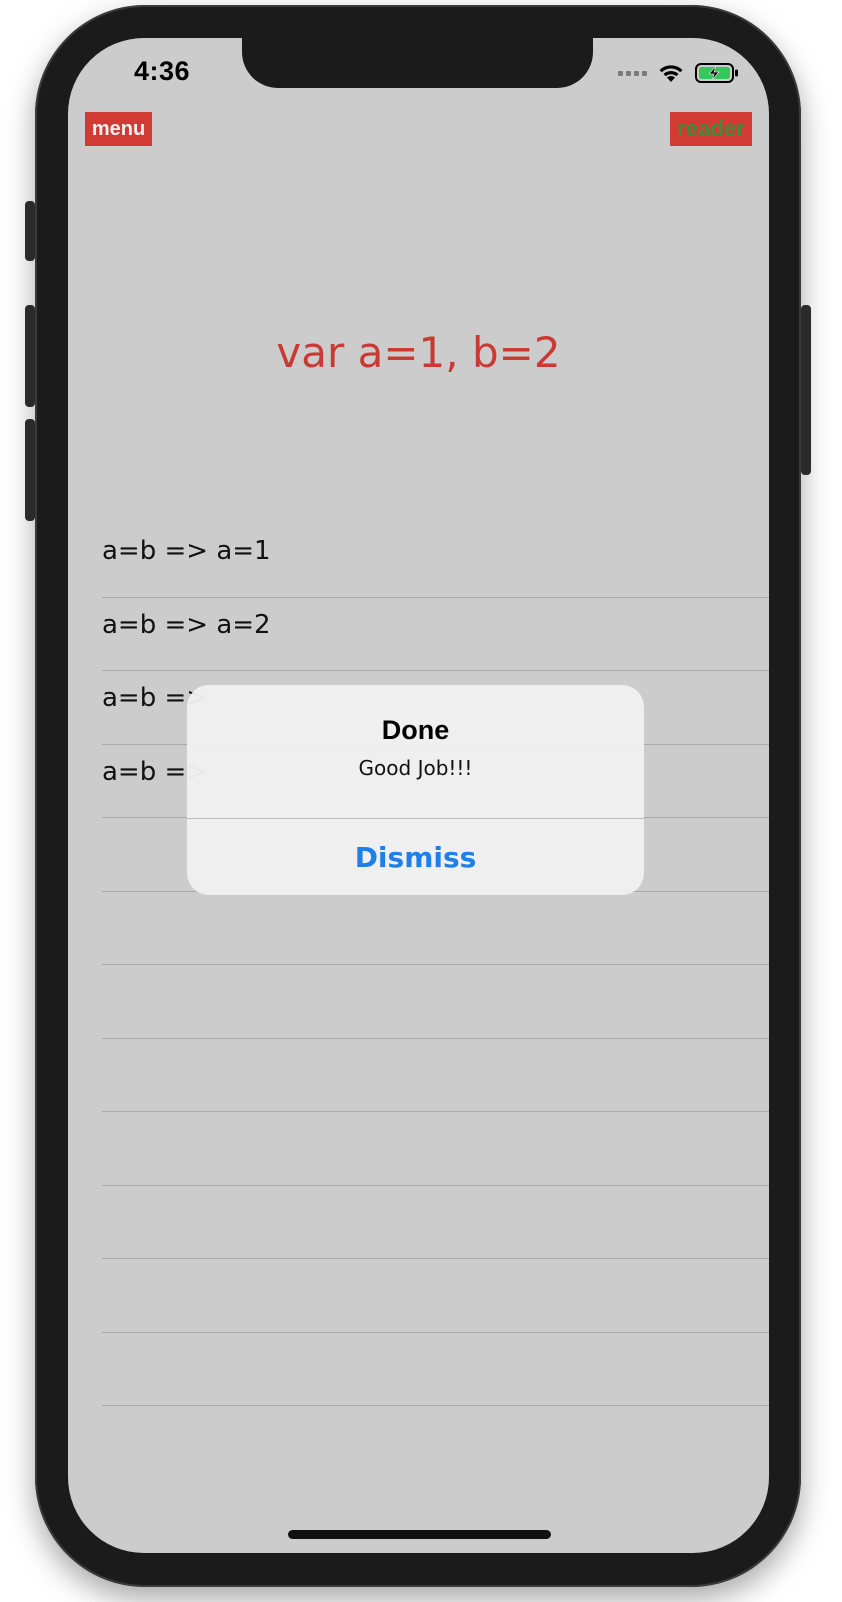  I want to click on status-icons, so click(678, 73).